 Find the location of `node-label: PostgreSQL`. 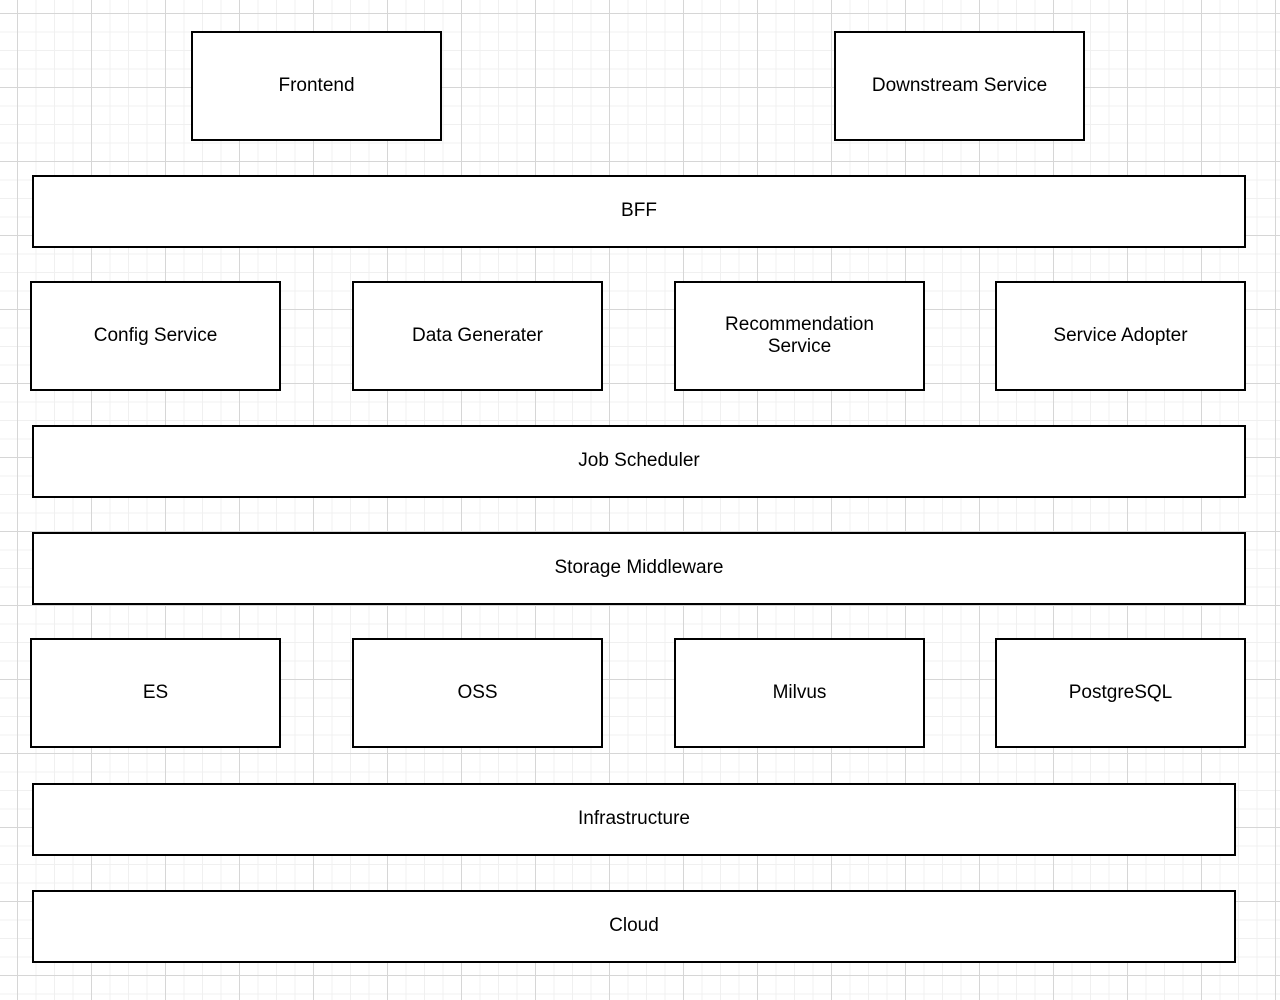

node-label: PostgreSQL is located at coordinates (1120, 692).